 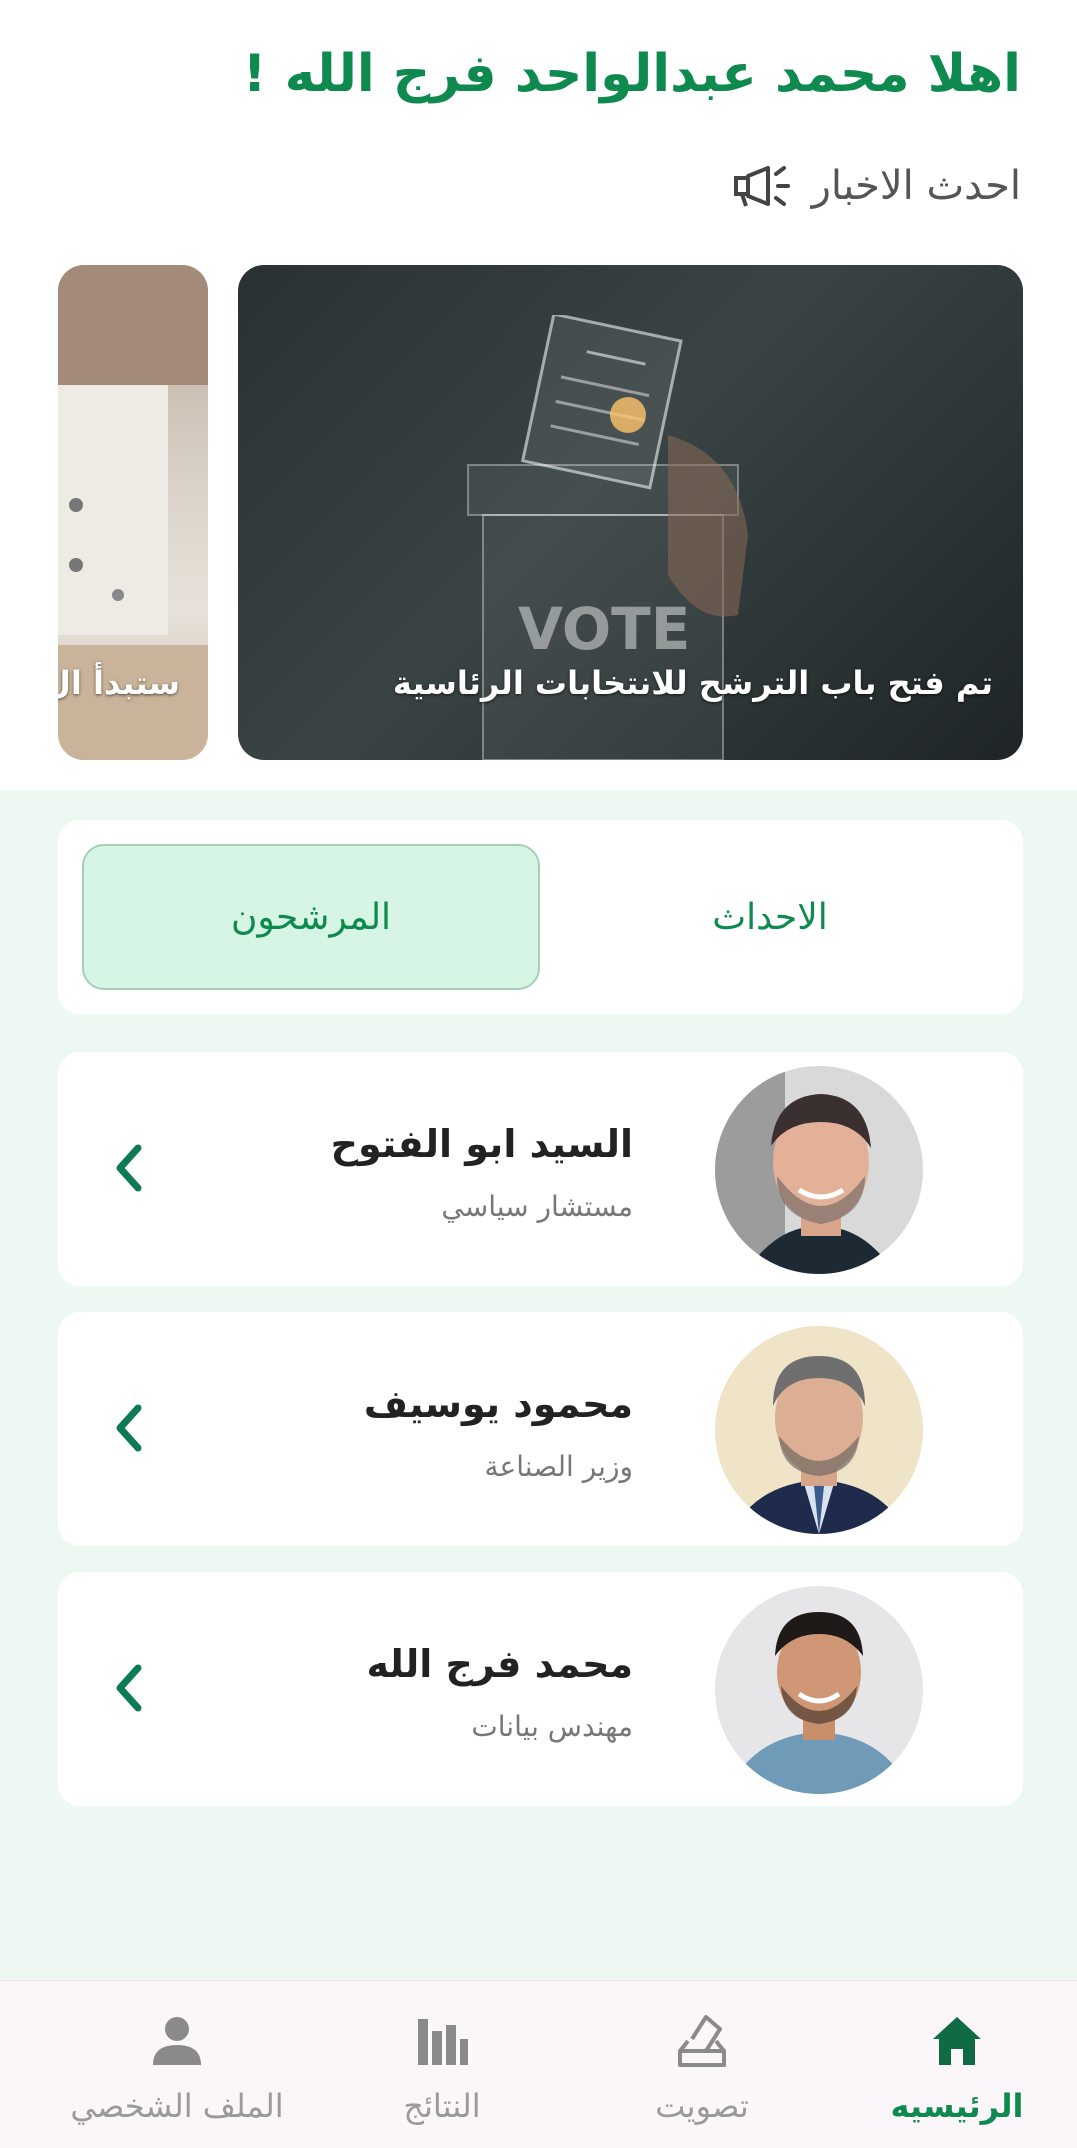 I want to click on person-icon, so click(x=177, y=2041).